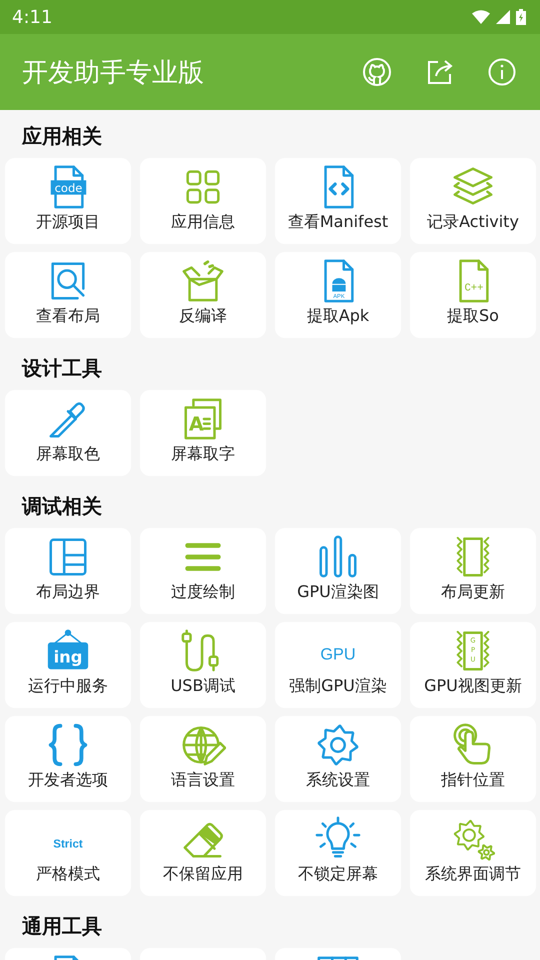  What do you see at coordinates (68, 201) in the screenshot?
I see `tool-button: code 开源项目` at bounding box center [68, 201].